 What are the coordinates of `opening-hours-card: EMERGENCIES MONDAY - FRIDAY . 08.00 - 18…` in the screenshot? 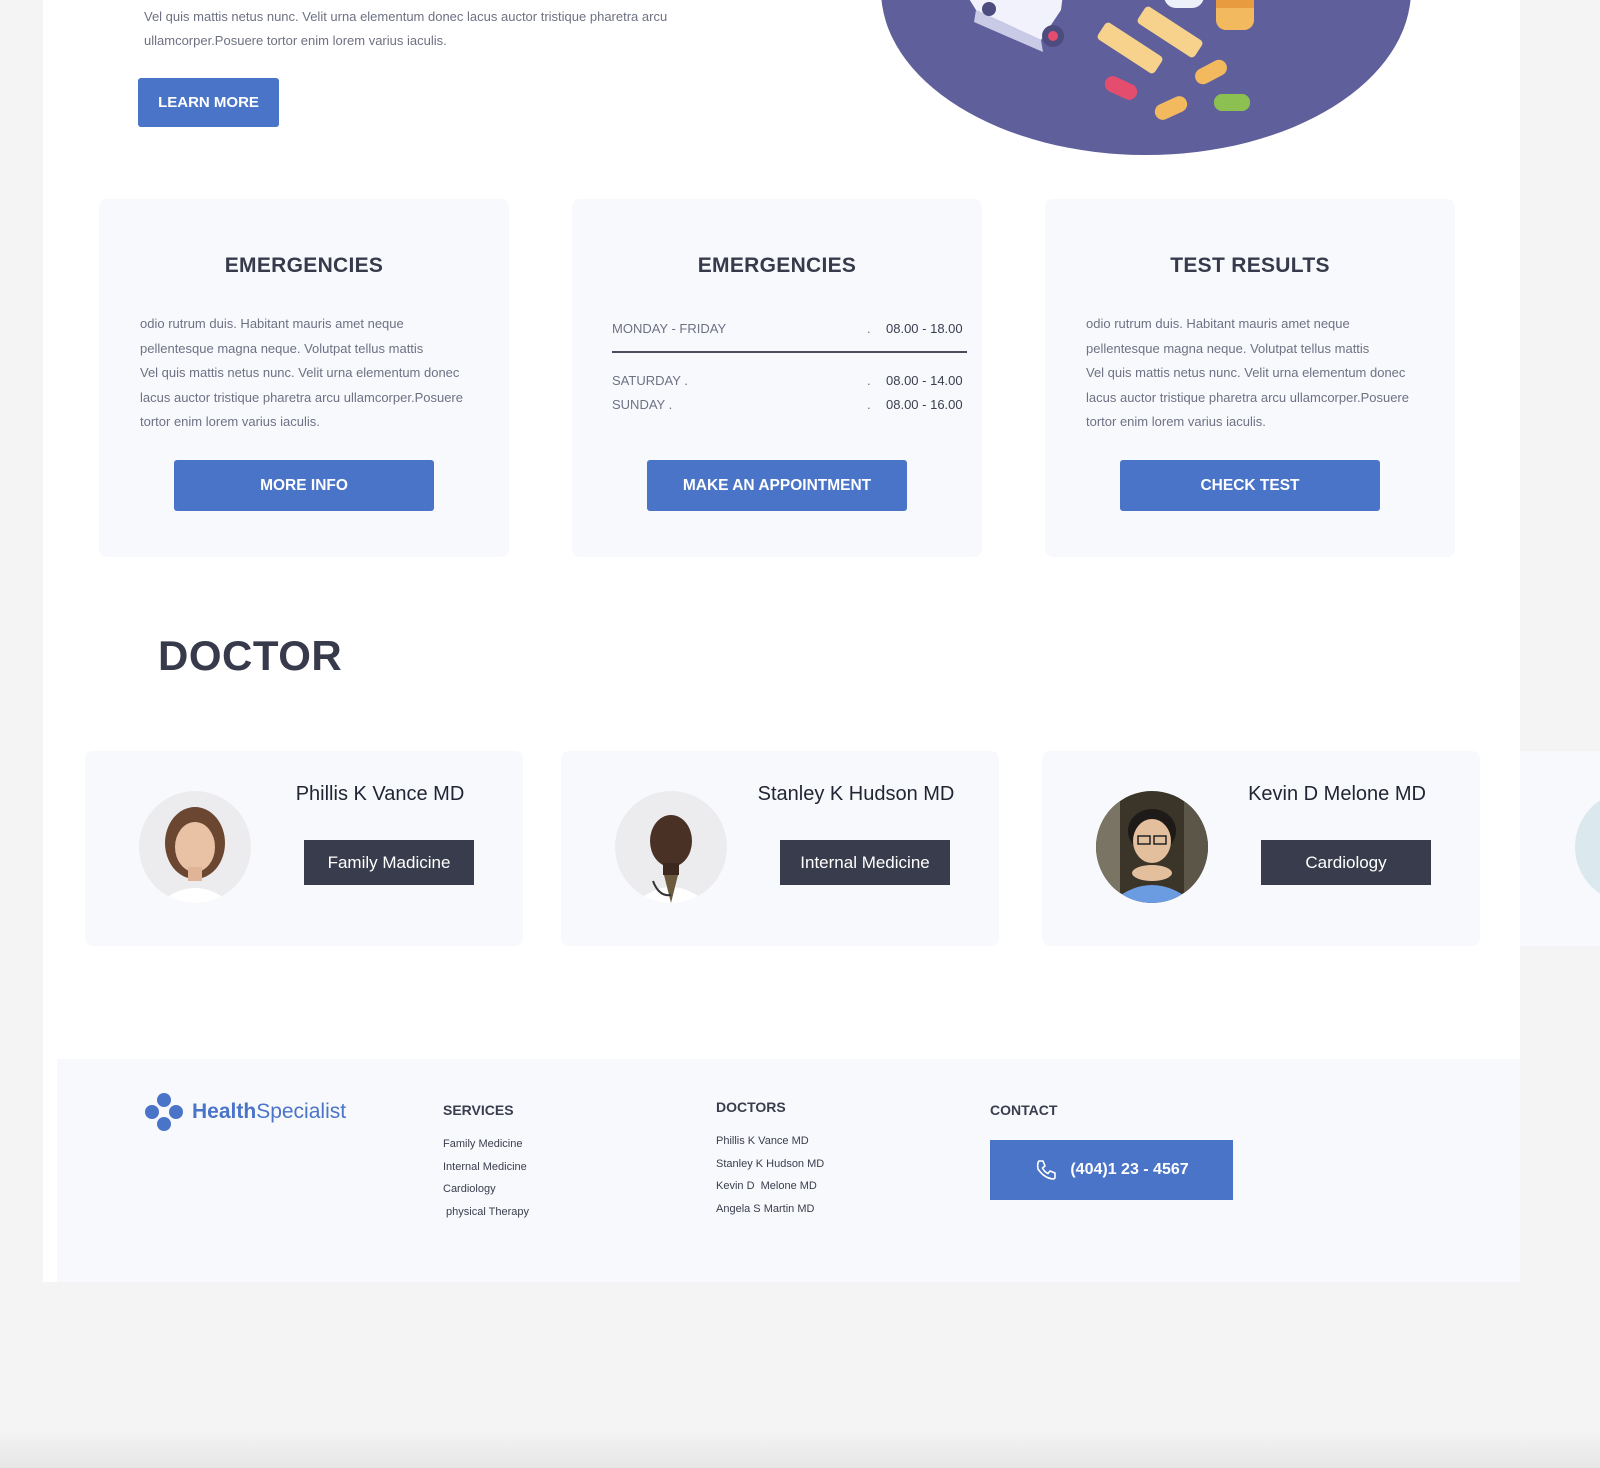 It's located at (777, 378).